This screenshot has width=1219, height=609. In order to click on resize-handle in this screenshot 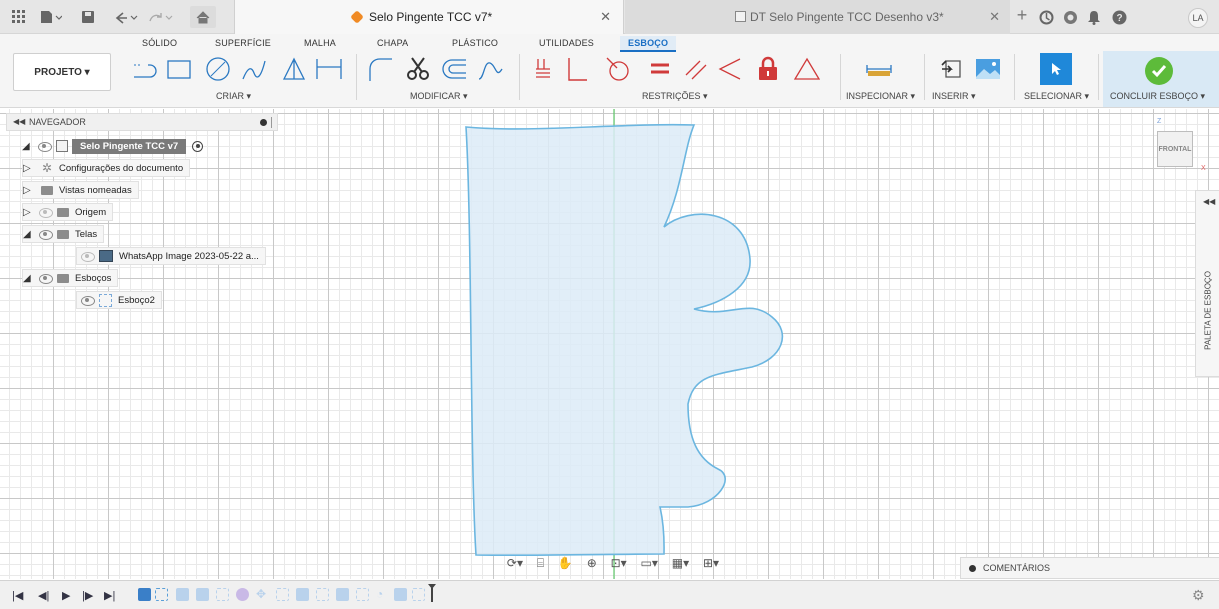, I will do `click(271, 122)`.